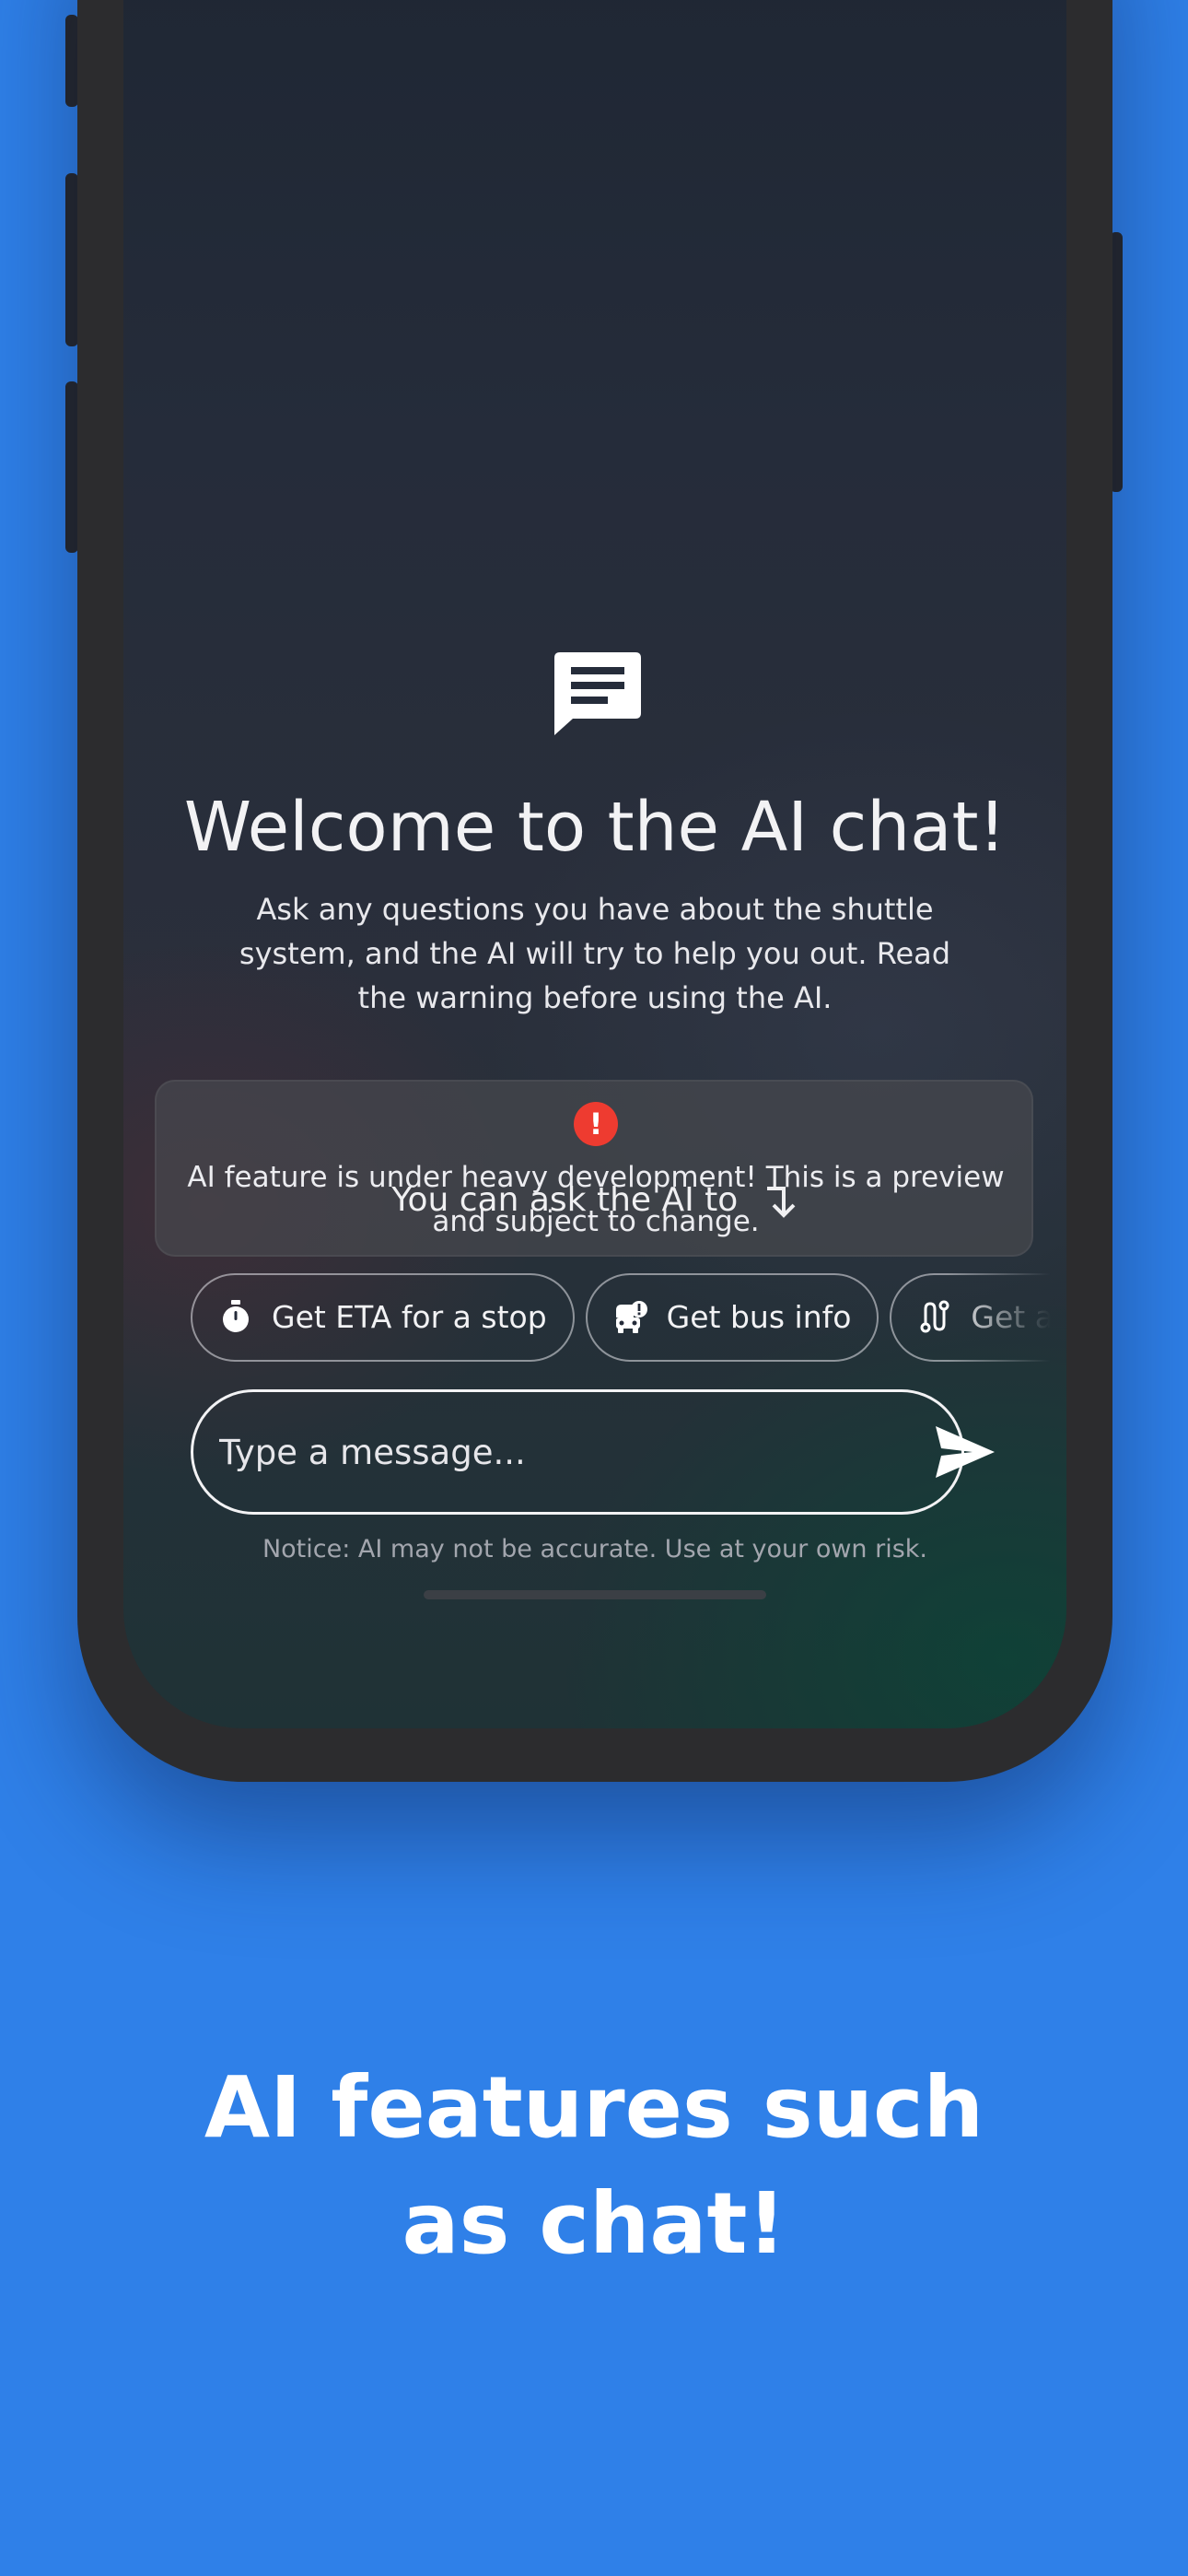  What do you see at coordinates (759, 1317) in the screenshot?
I see `suggestion-chip-label: Get bus info` at bounding box center [759, 1317].